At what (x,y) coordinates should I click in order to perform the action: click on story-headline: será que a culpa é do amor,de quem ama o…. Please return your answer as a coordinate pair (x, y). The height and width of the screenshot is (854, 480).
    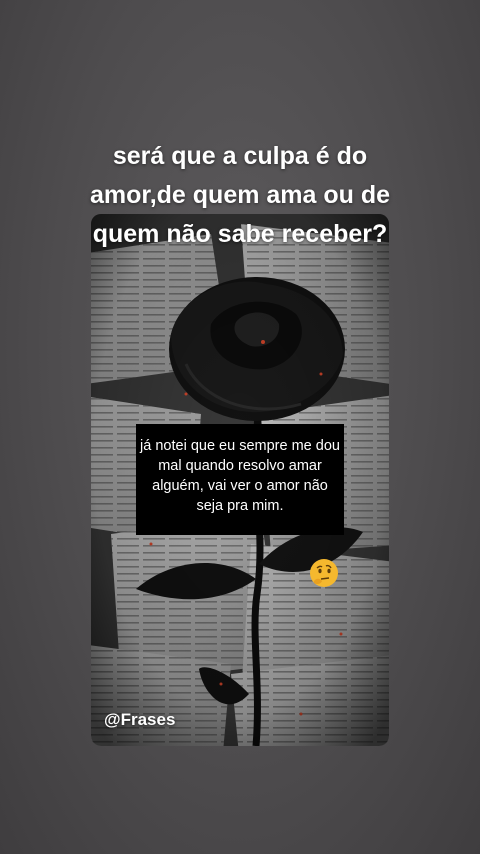
    Looking at the image, I should click on (240, 195).